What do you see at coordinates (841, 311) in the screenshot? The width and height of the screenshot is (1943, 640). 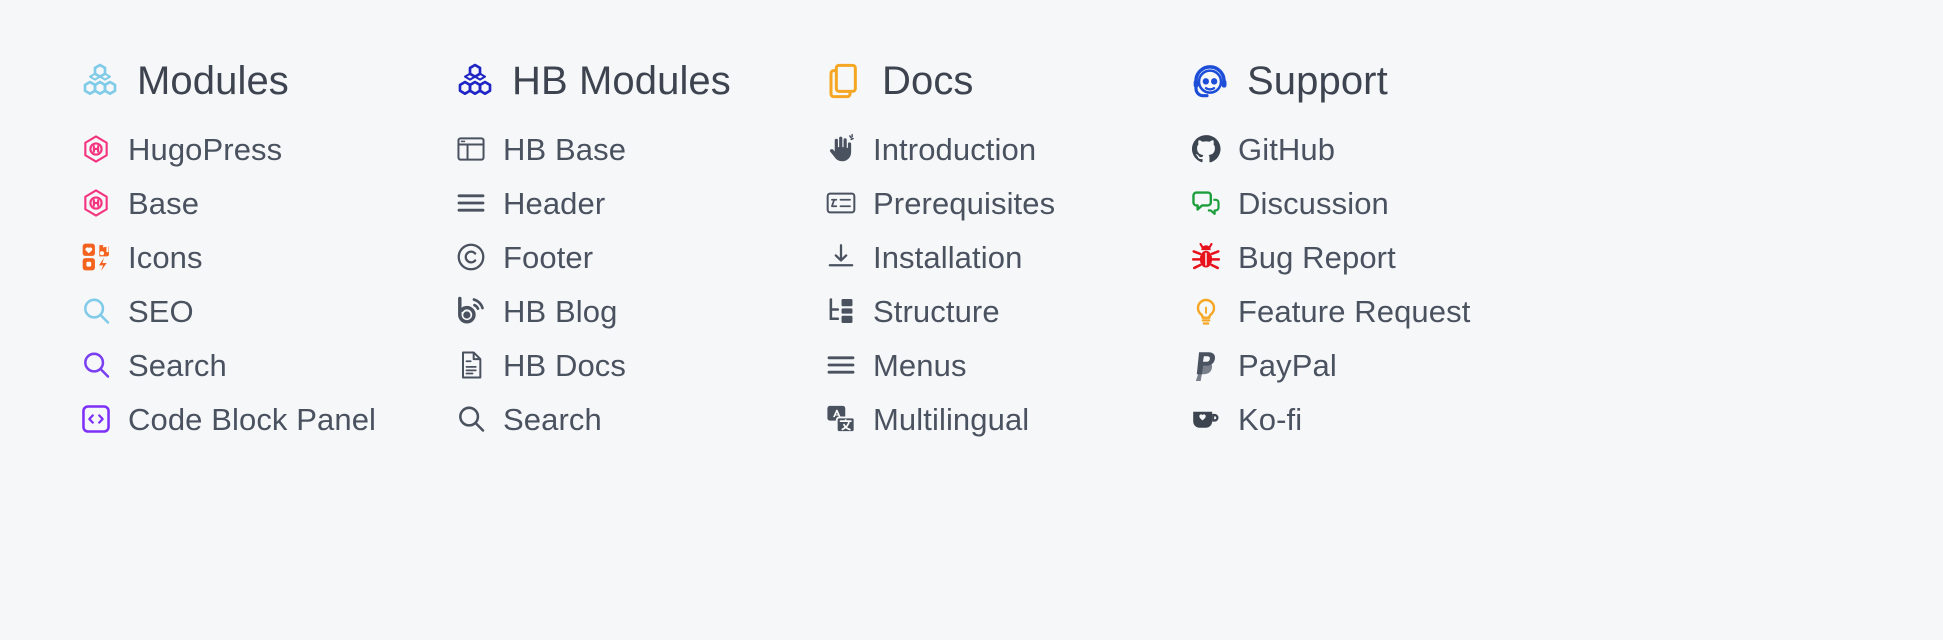 I see `tree-nodes-icon` at bounding box center [841, 311].